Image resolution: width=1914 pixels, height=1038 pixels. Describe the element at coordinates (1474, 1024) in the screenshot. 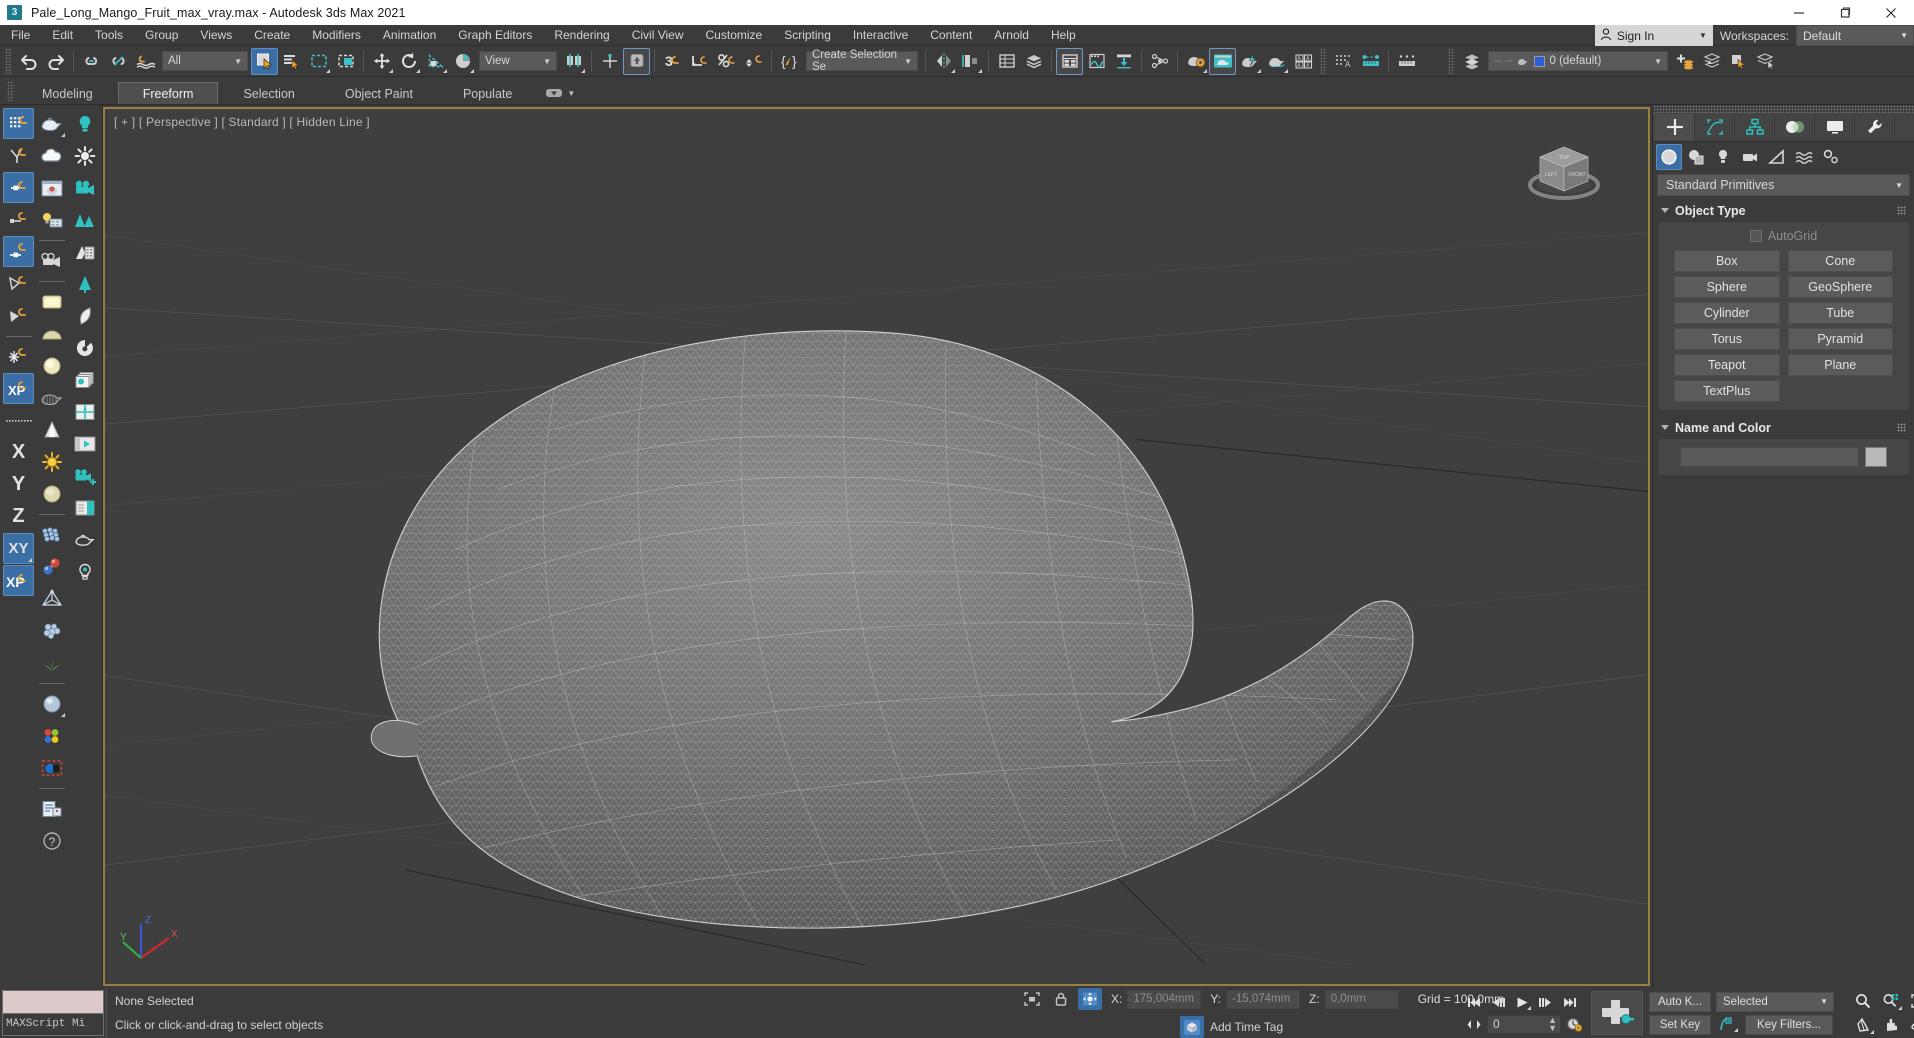

I see `key-mode-toggle-button` at that location.